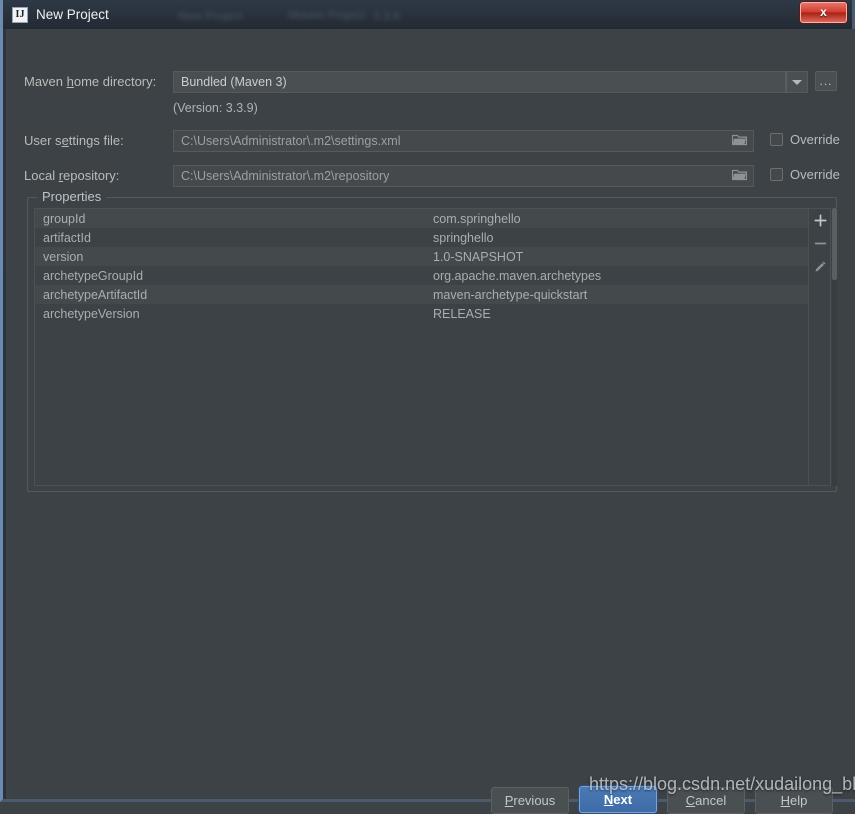 This screenshot has width=855, height=814. I want to click on table-row: groupId com.springhello, so click(422, 218).